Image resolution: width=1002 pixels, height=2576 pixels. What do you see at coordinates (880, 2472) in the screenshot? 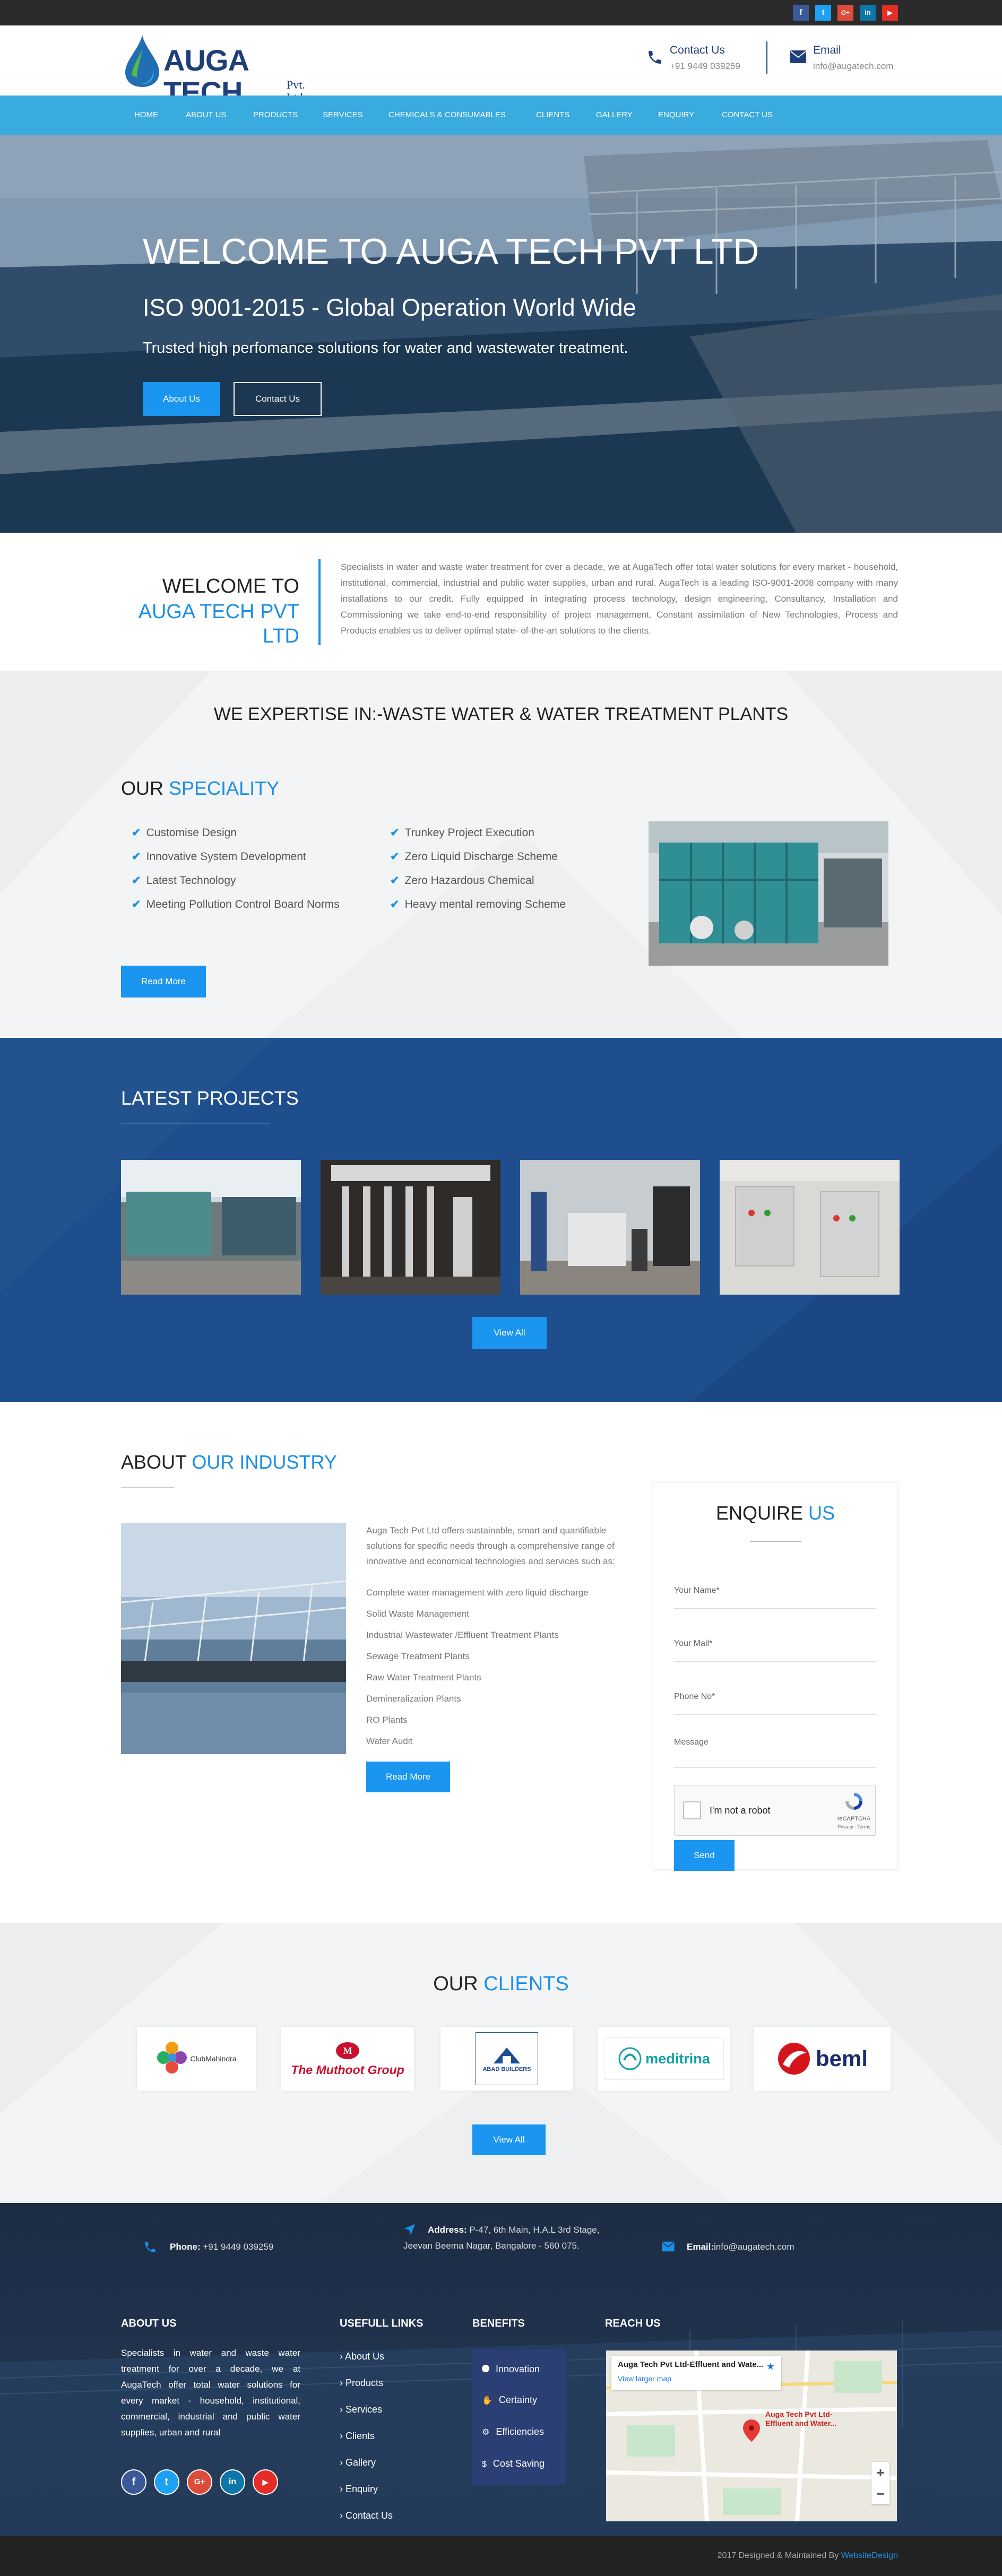
I see `map-zoom-in-button: +` at bounding box center [880, 2472].